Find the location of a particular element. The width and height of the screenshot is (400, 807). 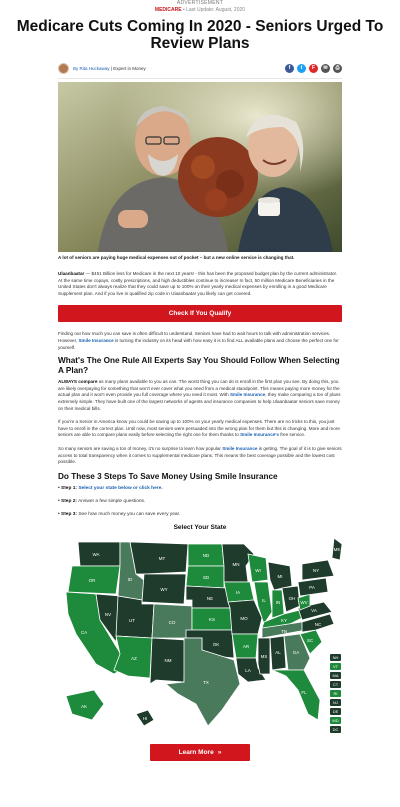

state-nd-label: ND is located at coordinates (206, 555).